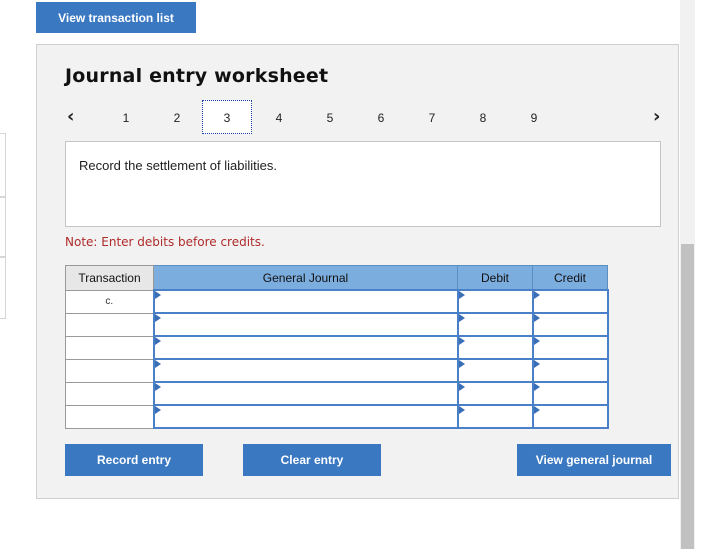 This screenshot has height=549, width=704. Describe the element at coordinates (305, 278) in the screenshot. I see `header-general-journal: General Journal` at that location.